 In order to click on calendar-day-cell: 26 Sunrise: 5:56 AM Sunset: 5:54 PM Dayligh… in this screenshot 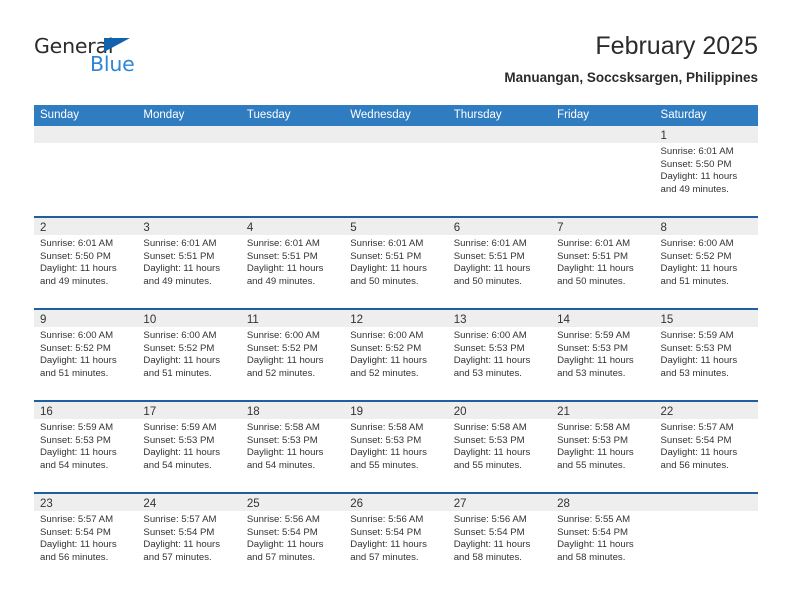, I will do `click(396, 539)`.